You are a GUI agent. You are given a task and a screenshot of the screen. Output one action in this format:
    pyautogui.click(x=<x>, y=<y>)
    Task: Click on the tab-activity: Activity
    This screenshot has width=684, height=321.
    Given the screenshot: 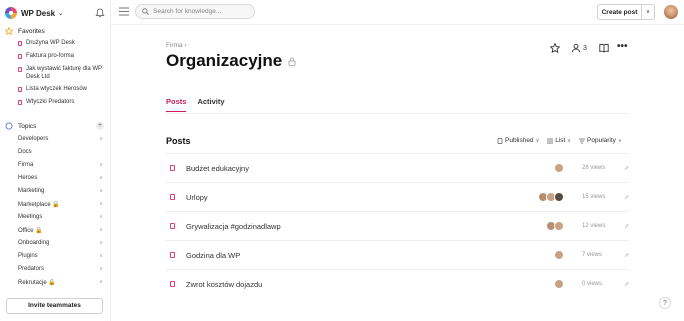 What is the action you would take?
    pyautogui.click(x=210, y=104)
    